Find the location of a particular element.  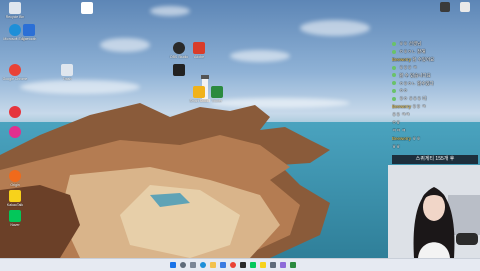

desktop-icon: KakaoTalk is located at coordinates (15, 198).